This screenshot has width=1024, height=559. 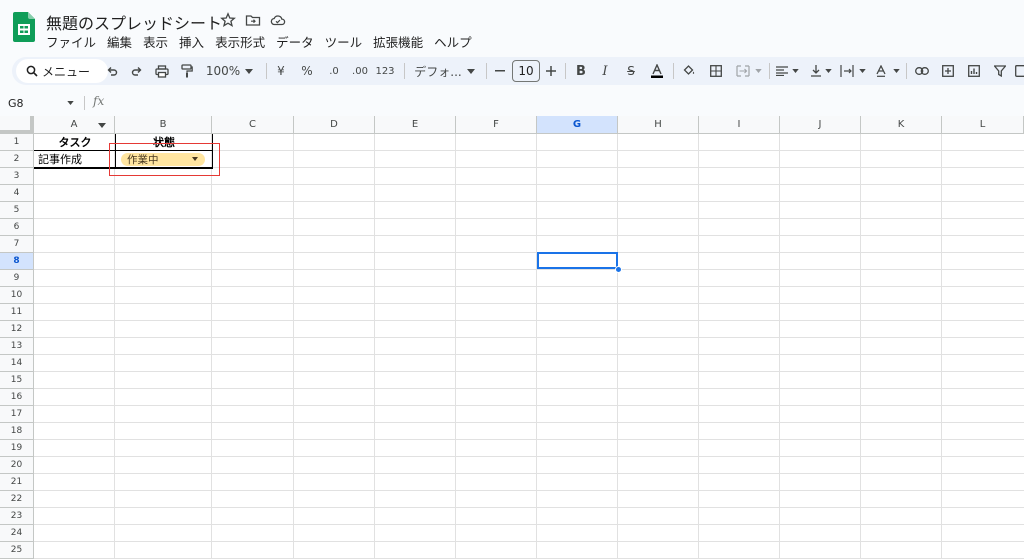 I want to click on merge-cells-icon, so click(x=743, y=71).